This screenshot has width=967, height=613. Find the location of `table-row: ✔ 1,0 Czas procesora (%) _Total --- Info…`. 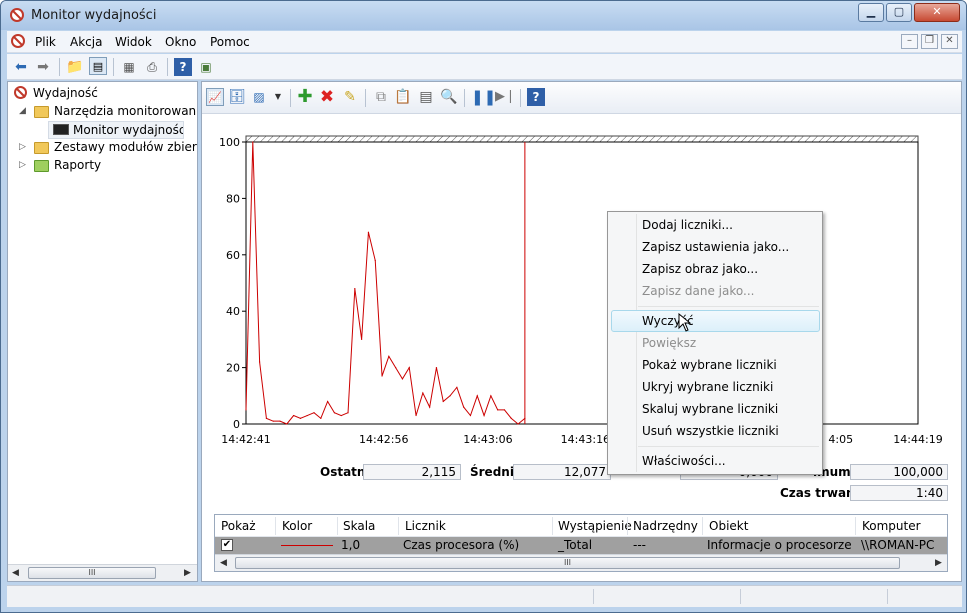

table-row: ✔ 1,0 Czas procesora (%) _Total --- Info… is located at coordinates (581, 545).